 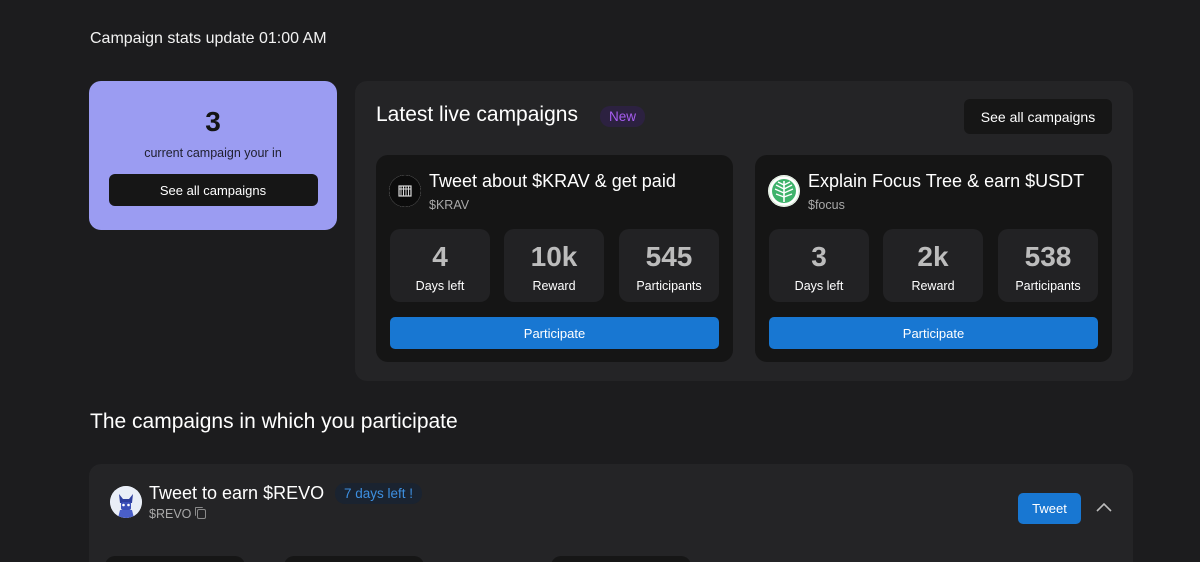 What do you see at coordinates (1049, 508) in the screenshot?
I see `tweet-button: Tweet` at bounding box center [1049, 508].